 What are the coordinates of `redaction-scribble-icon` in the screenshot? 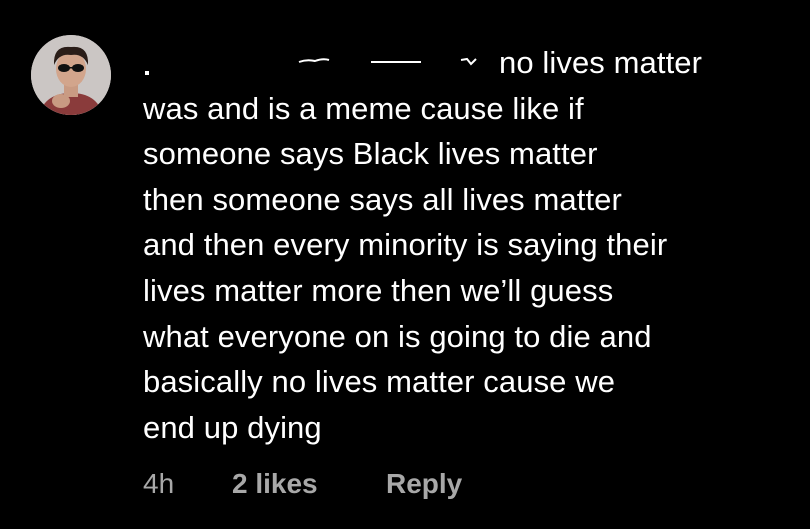 It's located at (311, 66).